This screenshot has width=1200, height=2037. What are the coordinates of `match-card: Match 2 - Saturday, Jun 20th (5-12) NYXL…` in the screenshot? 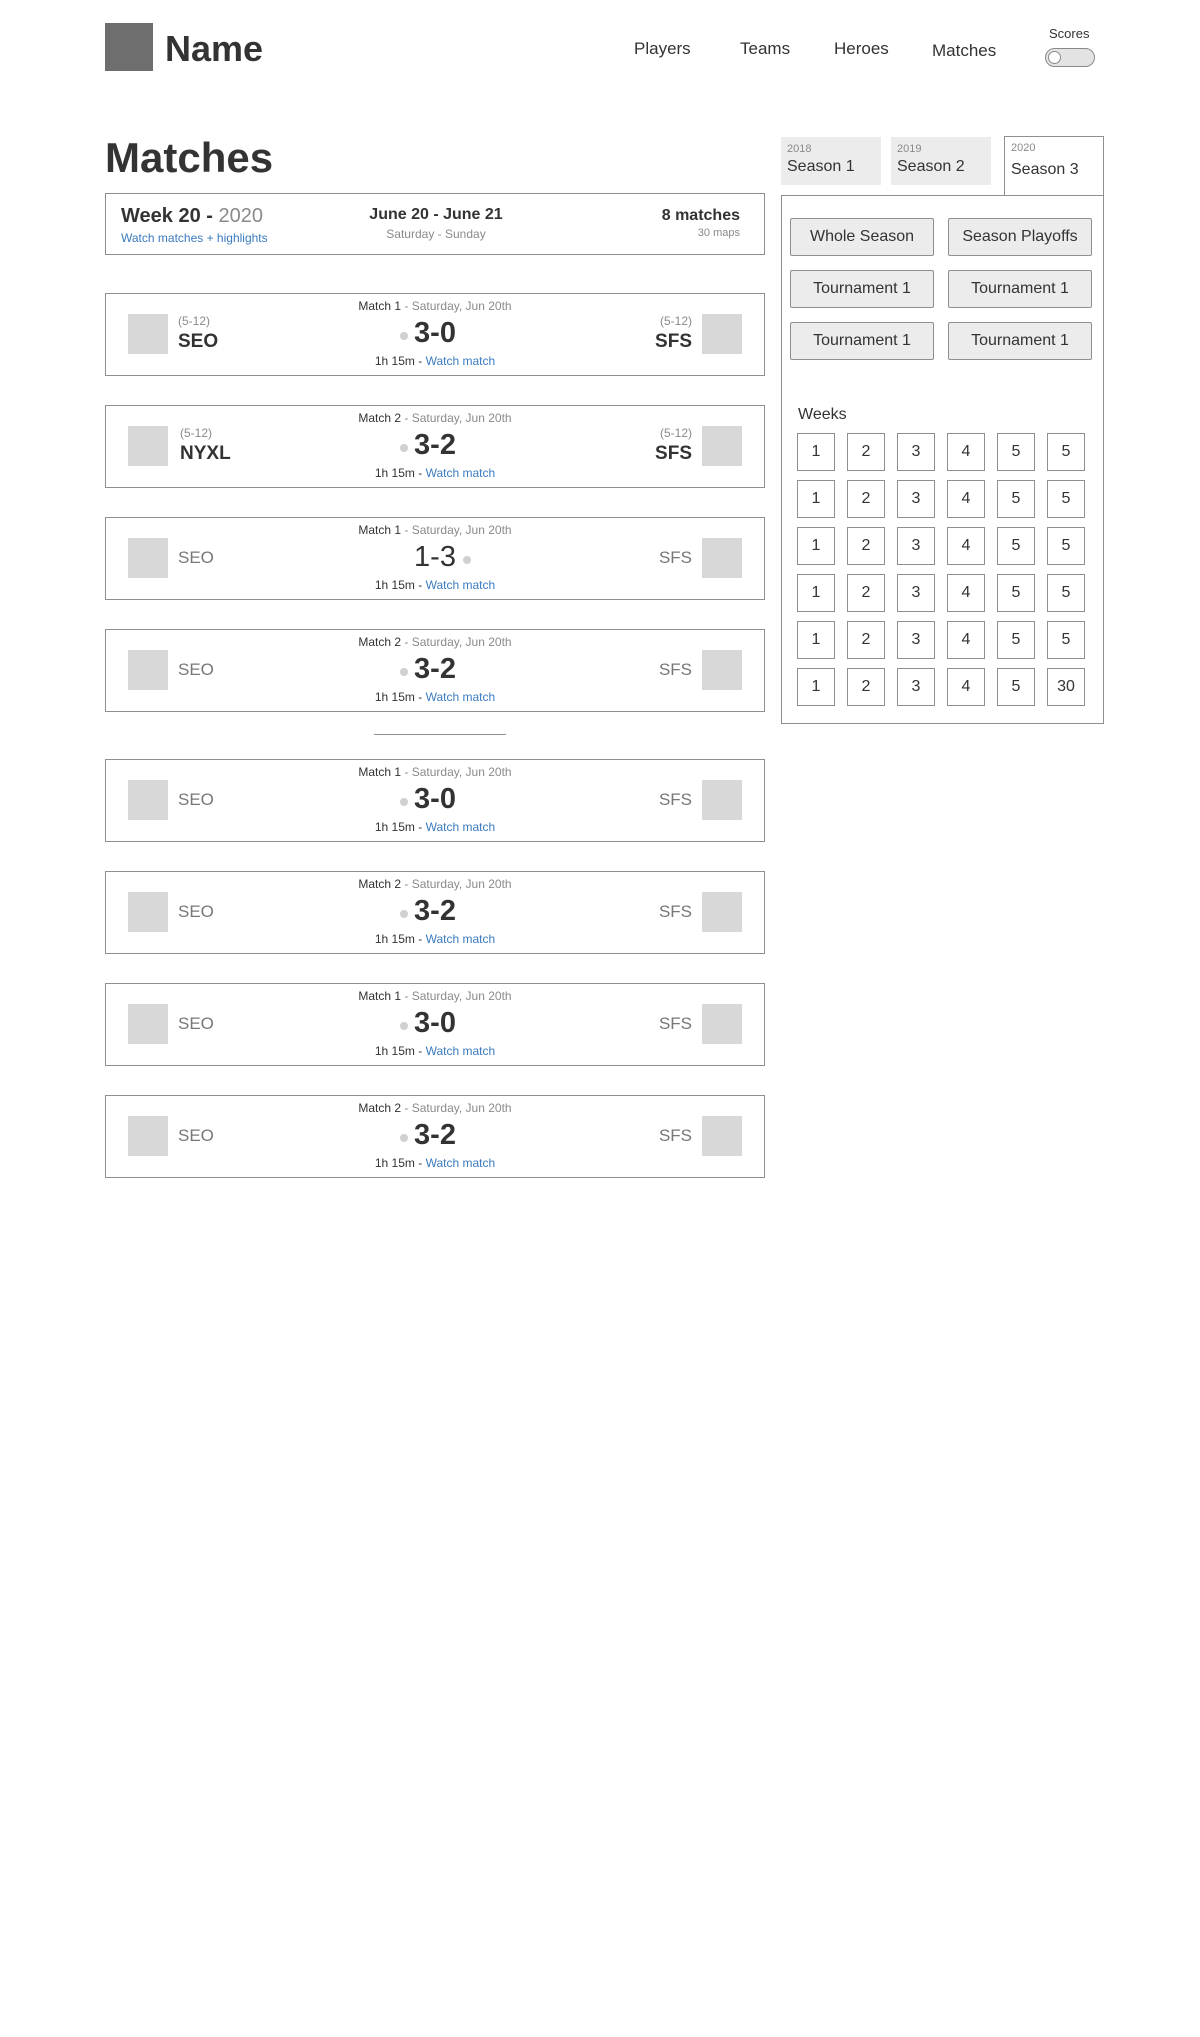 It's located at (435, 446).